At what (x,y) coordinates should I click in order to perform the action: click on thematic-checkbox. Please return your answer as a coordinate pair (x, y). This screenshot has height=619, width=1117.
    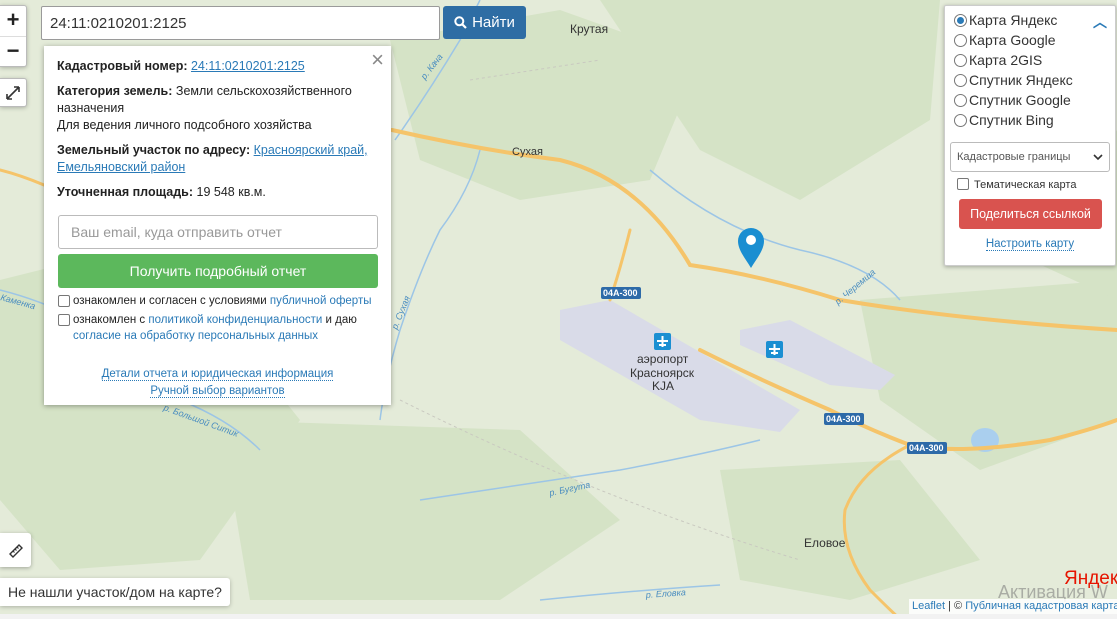
    Looking at the image, I should click on (963, 184).